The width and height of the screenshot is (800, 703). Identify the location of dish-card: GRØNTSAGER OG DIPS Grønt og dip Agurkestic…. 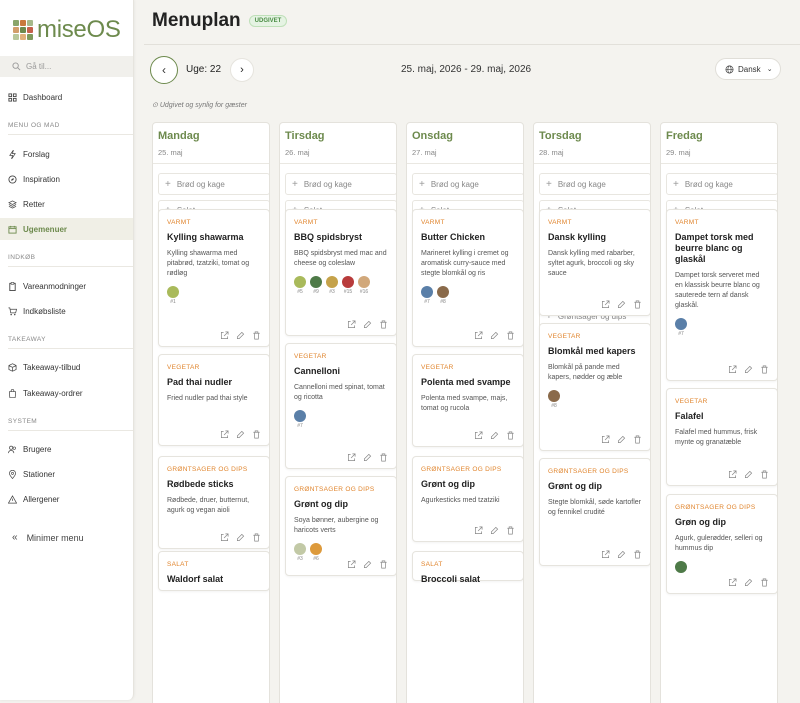
(467, 499).